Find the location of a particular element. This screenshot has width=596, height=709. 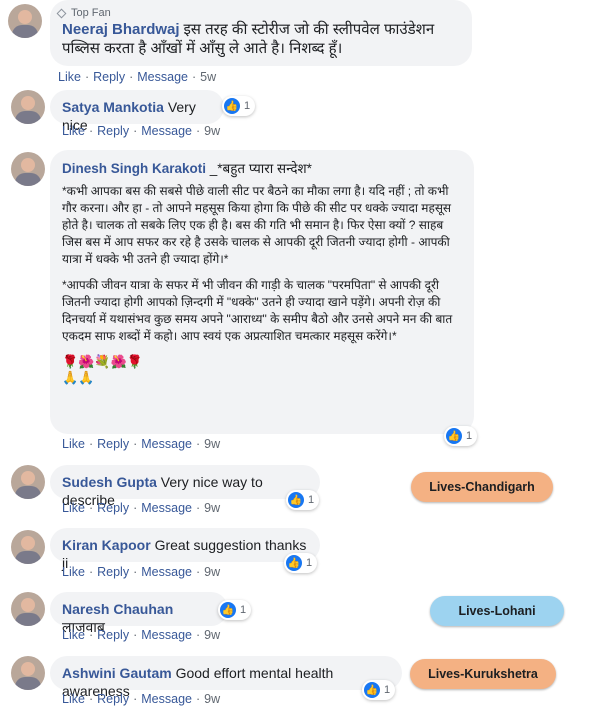

comment-bubble: Naresh Chauhan लाजवाब is located at coordinates (139, 613).